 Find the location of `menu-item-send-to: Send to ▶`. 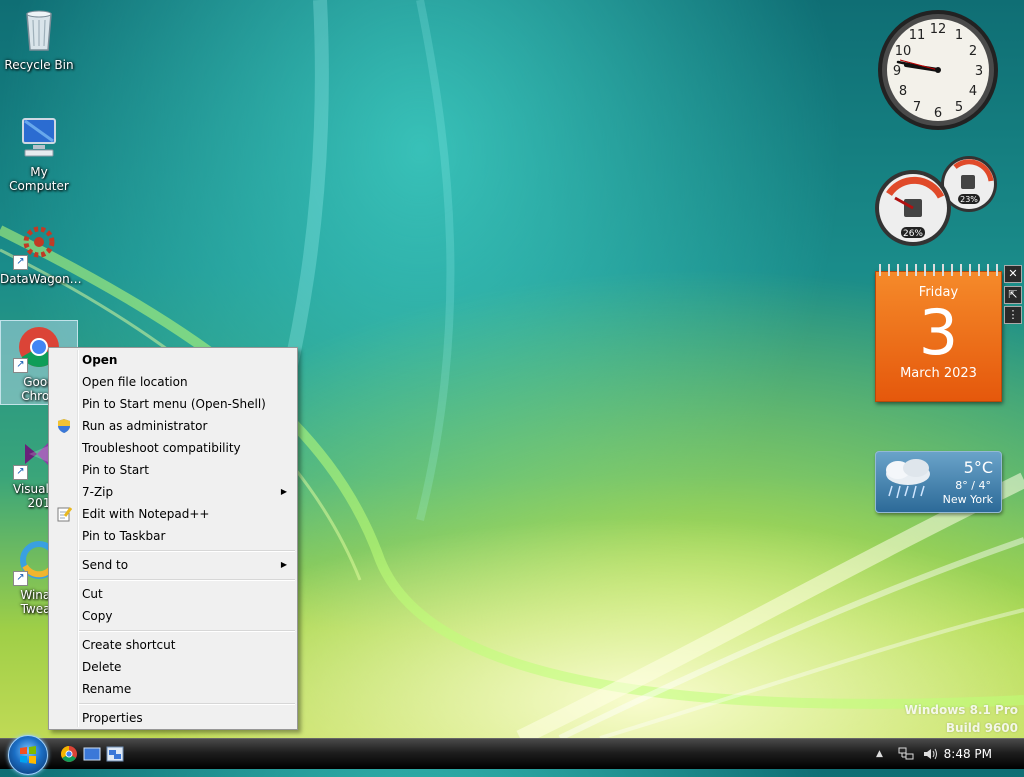

menu-item-send-to: Send to ▶ is located at coordinates (173, 565).